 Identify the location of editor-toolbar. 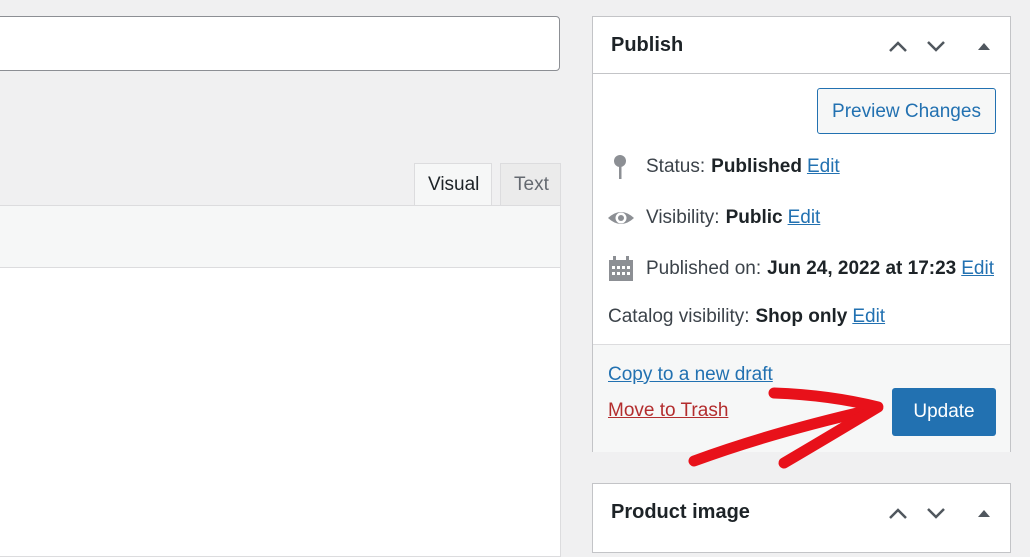
(280, 236).